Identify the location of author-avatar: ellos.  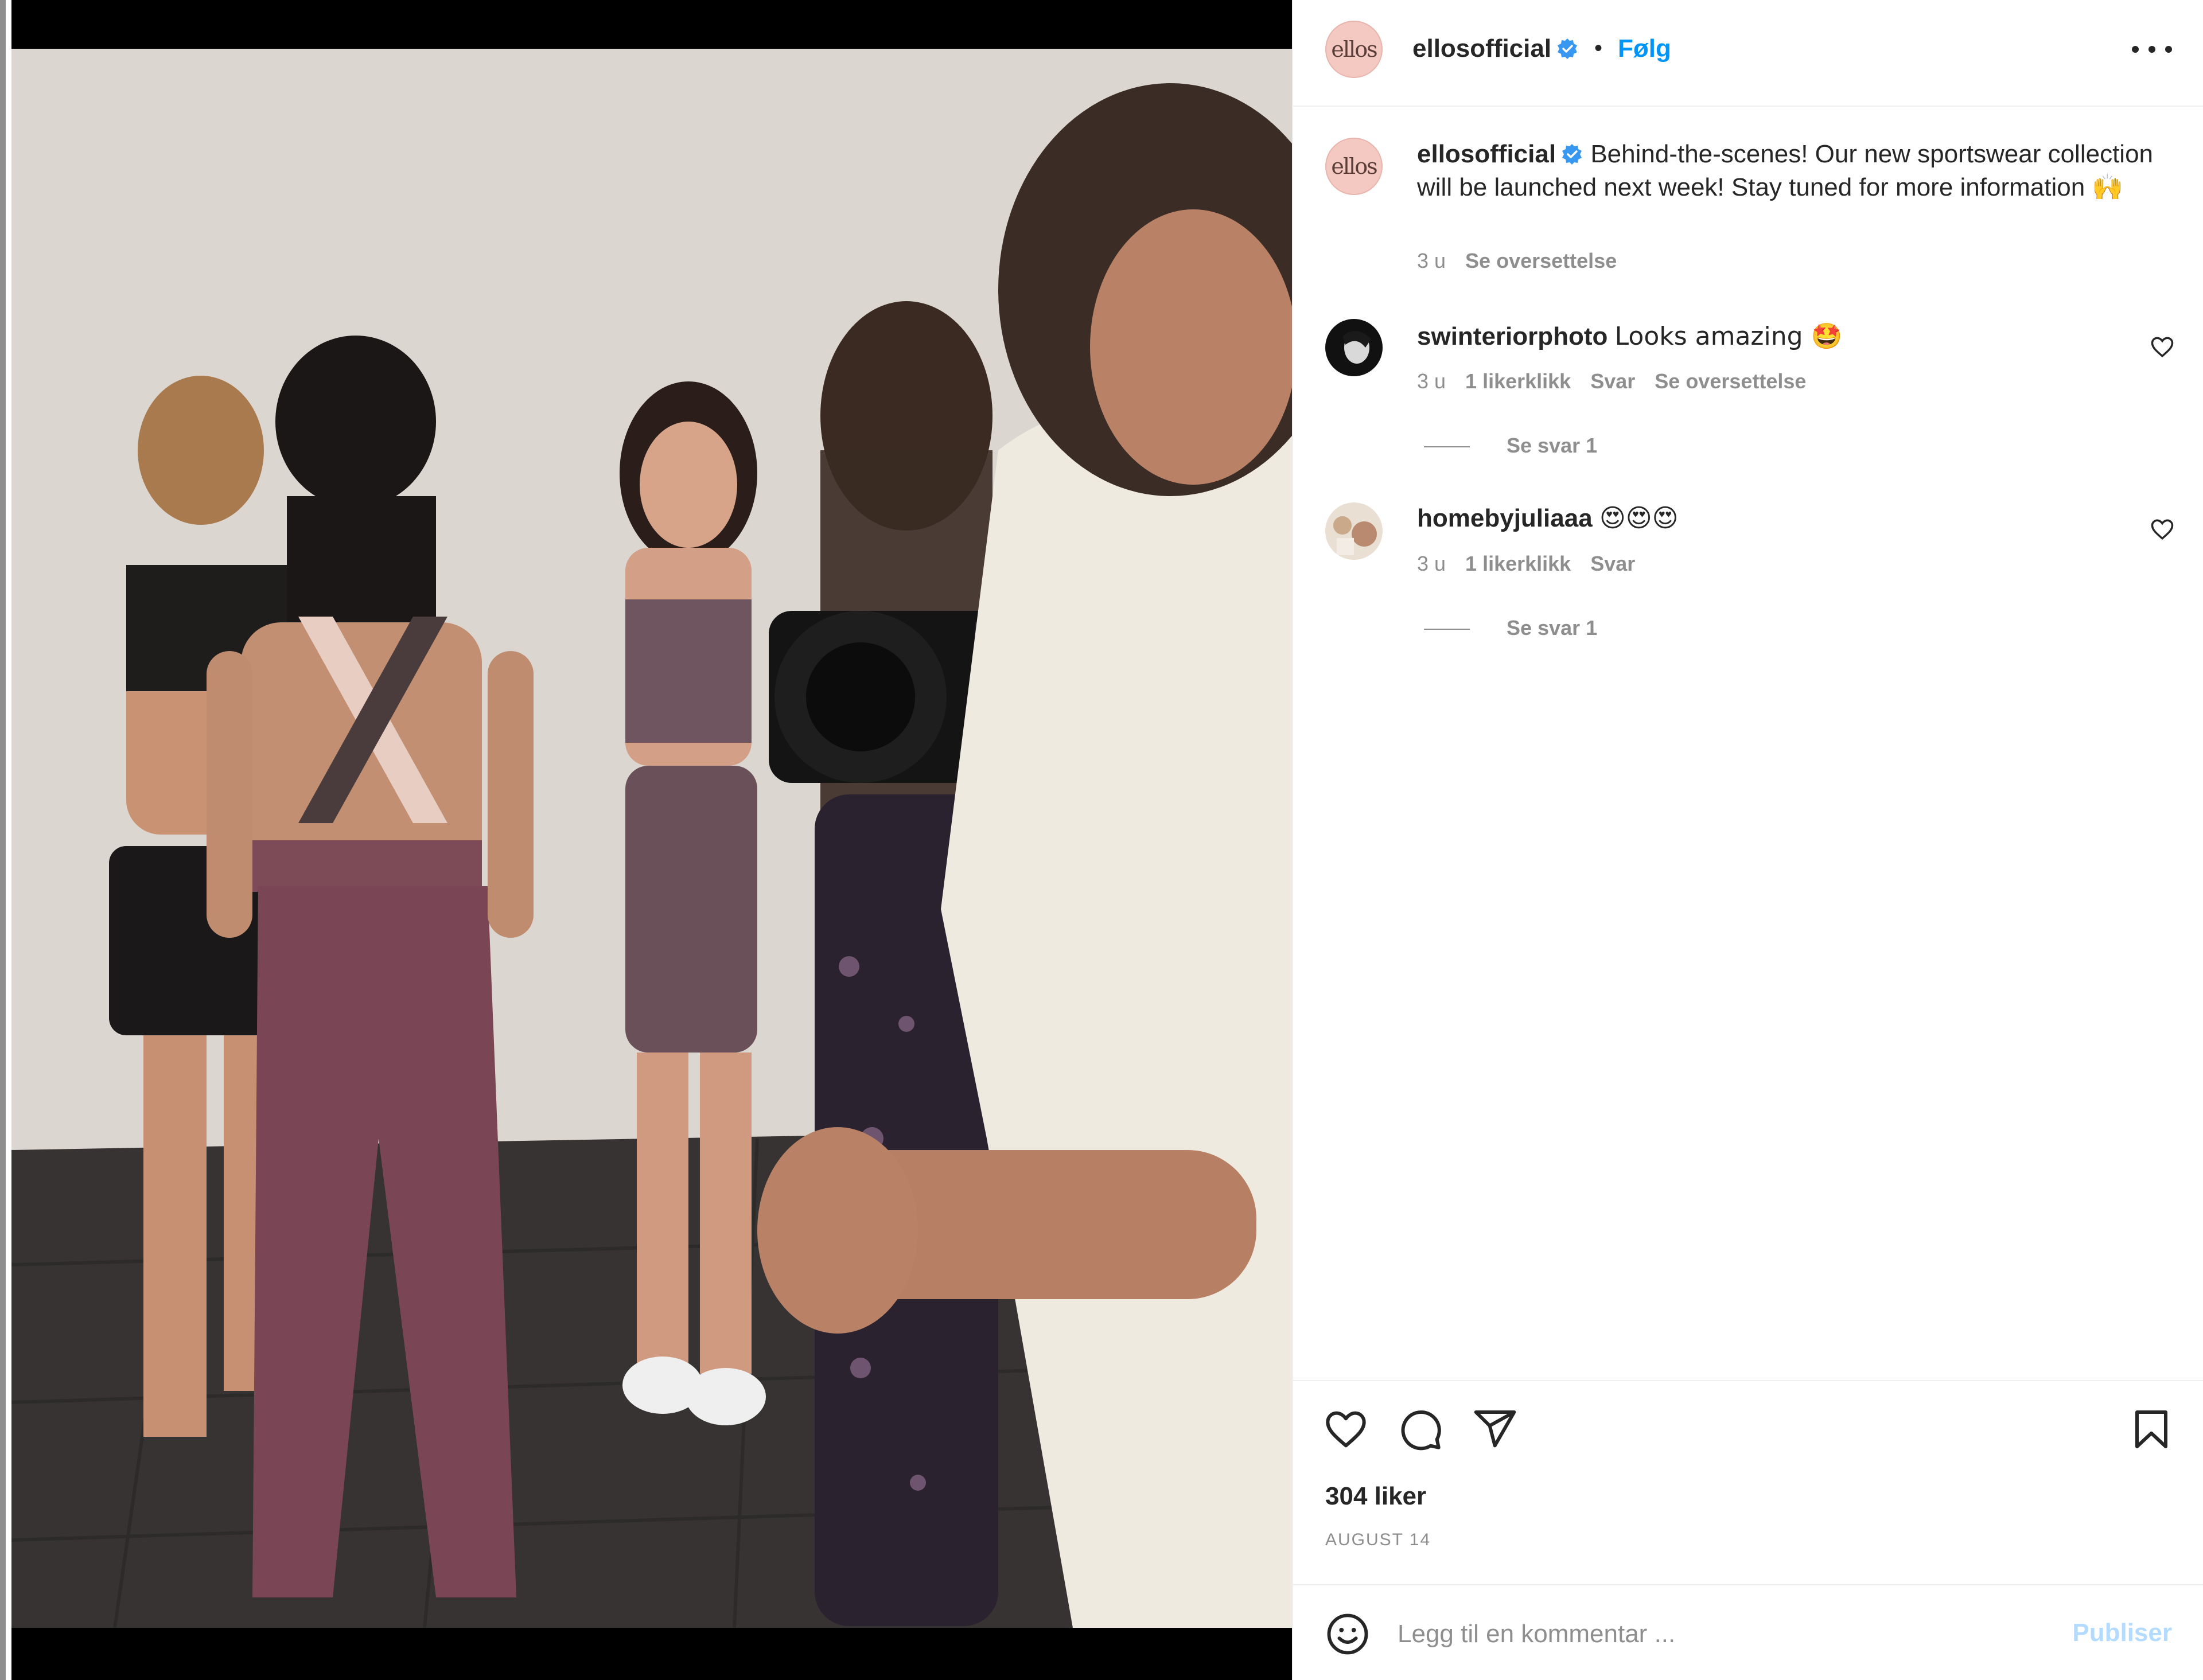
(1354, 49).